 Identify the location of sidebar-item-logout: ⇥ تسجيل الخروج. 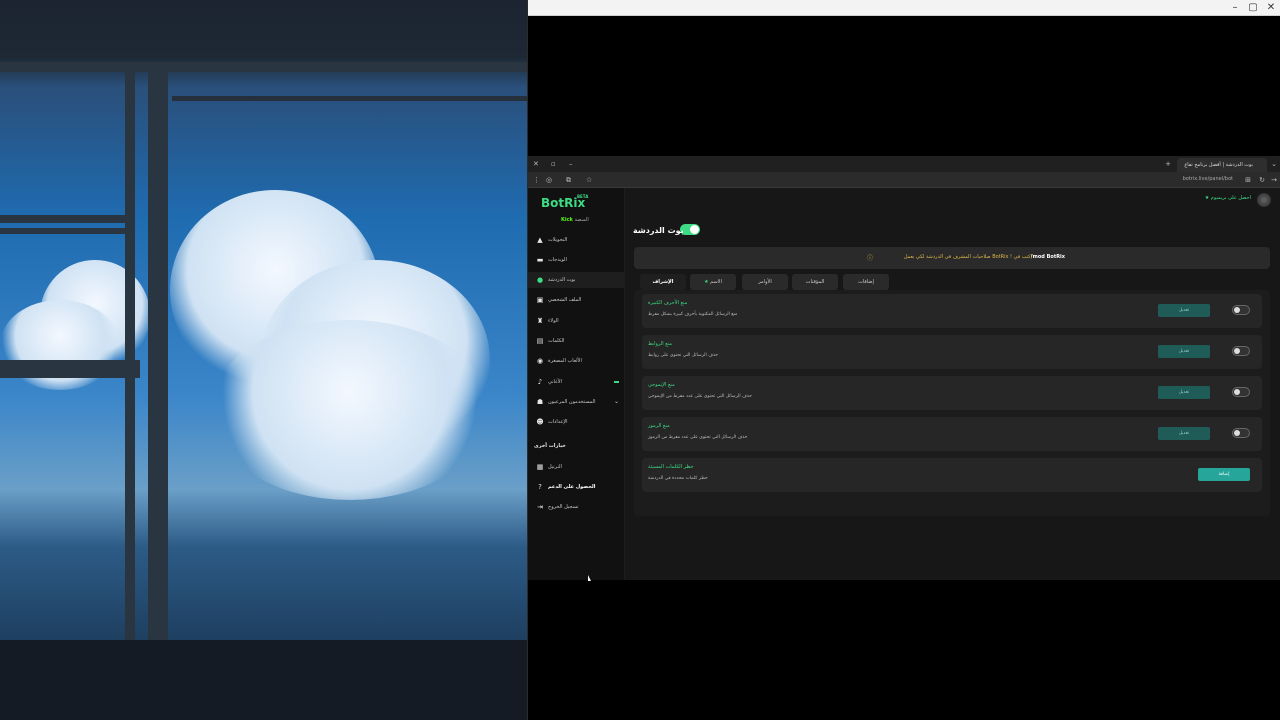
(576, 507).